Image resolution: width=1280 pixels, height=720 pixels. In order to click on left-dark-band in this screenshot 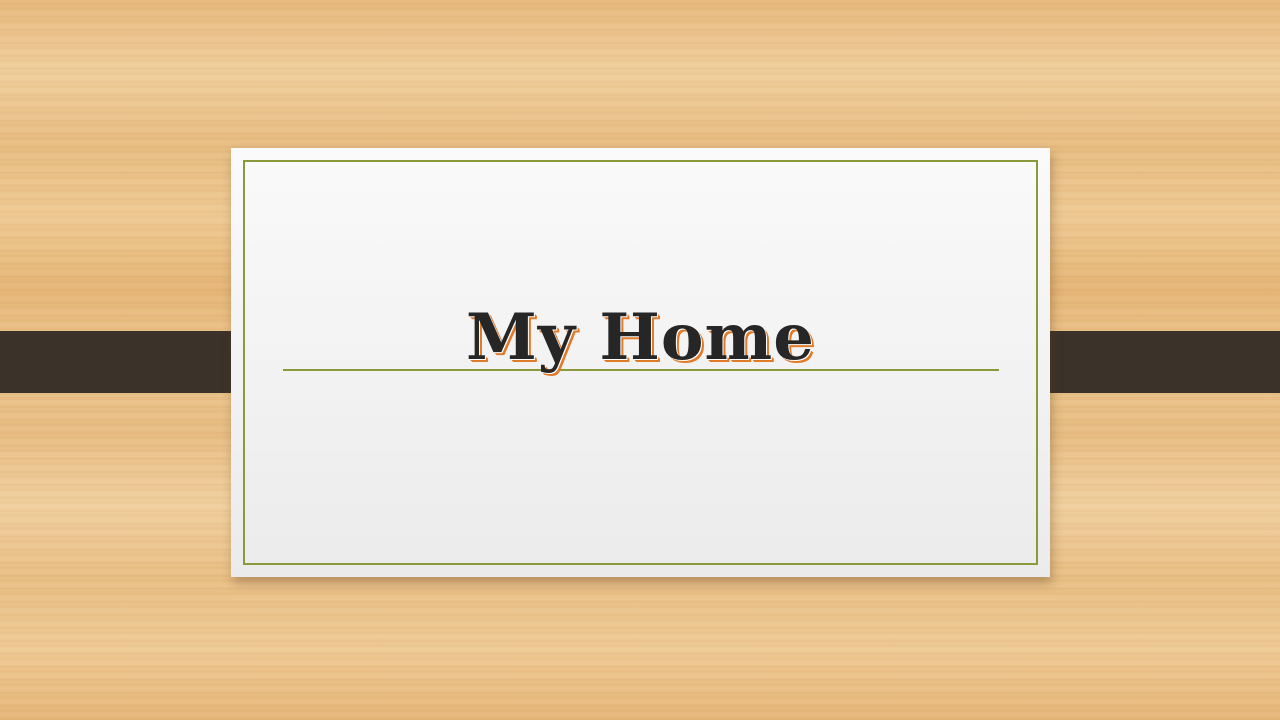, I will do `click(130, 362)`.